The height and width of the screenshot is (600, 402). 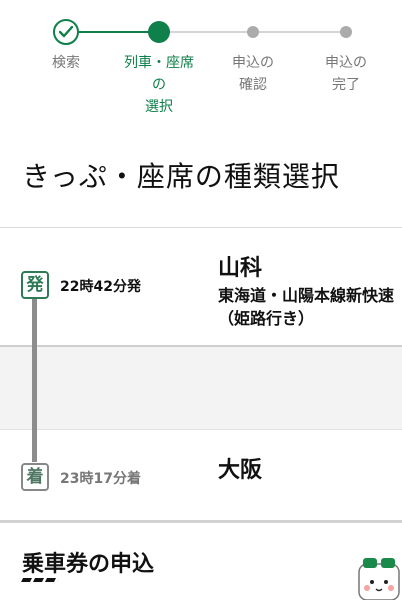 What do you see at coordinates (181, 176) in the screenshot?
I see `page-title: きっぷ・座席の種類選択` at bounding box center [181, 176].